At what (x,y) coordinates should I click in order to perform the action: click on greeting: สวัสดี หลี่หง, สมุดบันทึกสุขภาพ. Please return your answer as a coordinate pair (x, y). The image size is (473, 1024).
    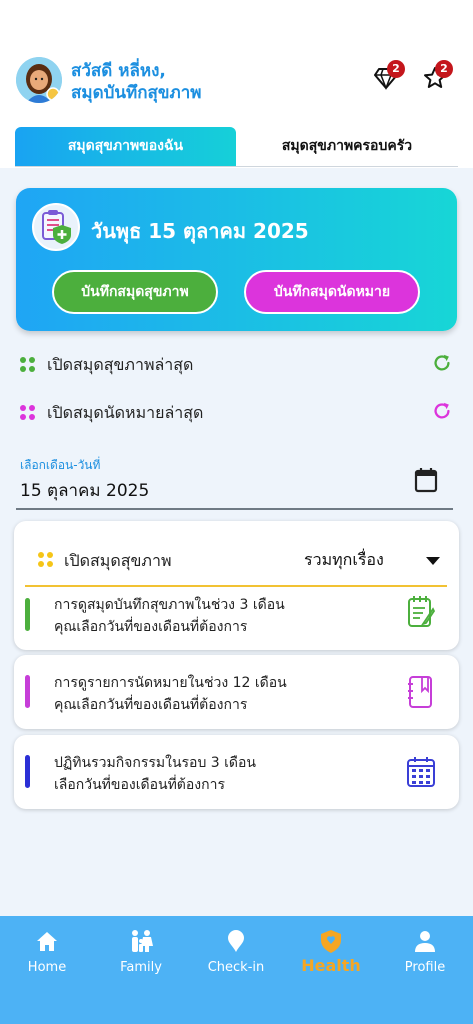
    Looking at the image, I should click on (136, 82).